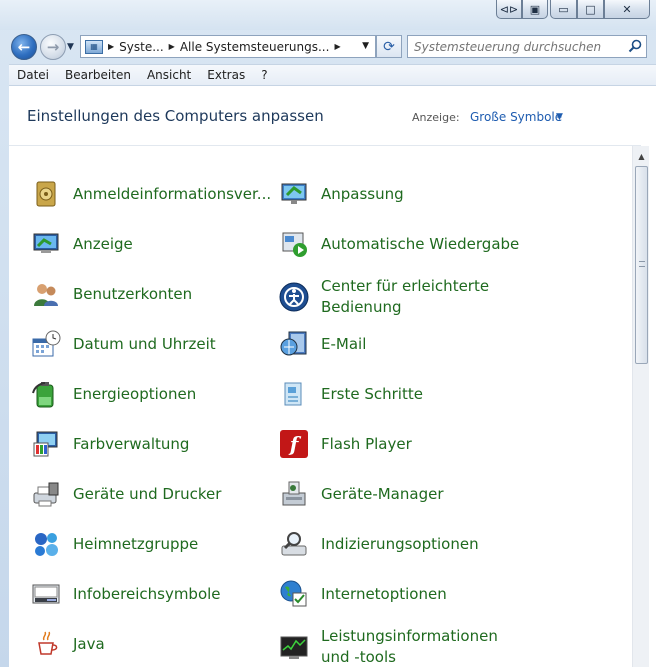 The width and height of the screenshot is (656, 667). I want to click on display-icon, so click(46, 244).